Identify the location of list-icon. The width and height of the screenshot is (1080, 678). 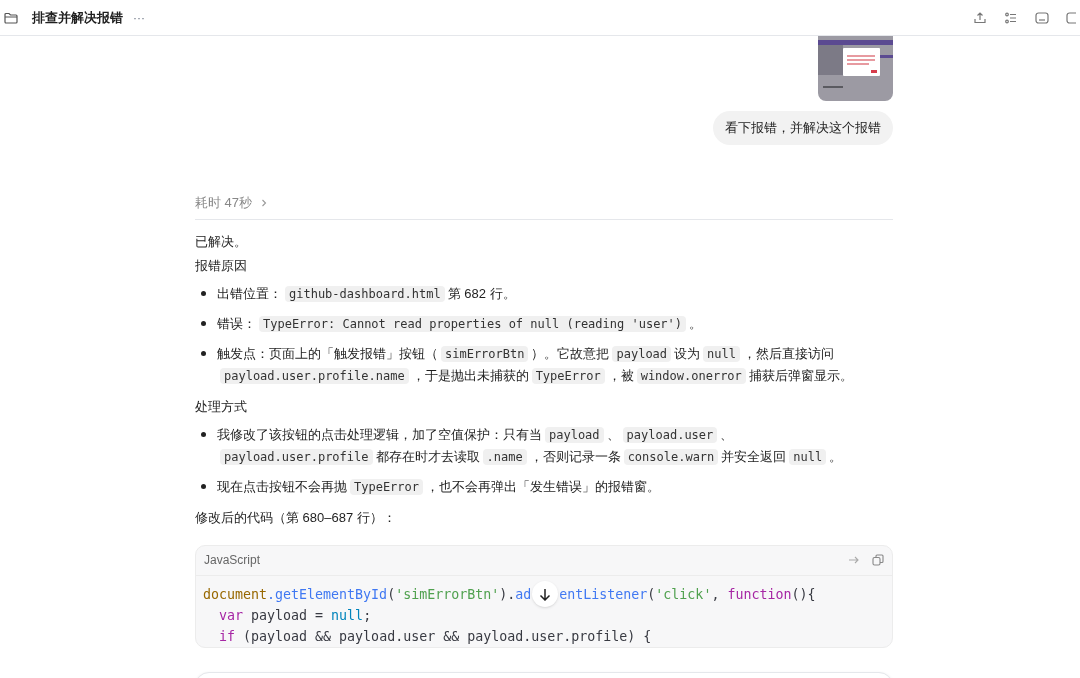
(1011, 17).